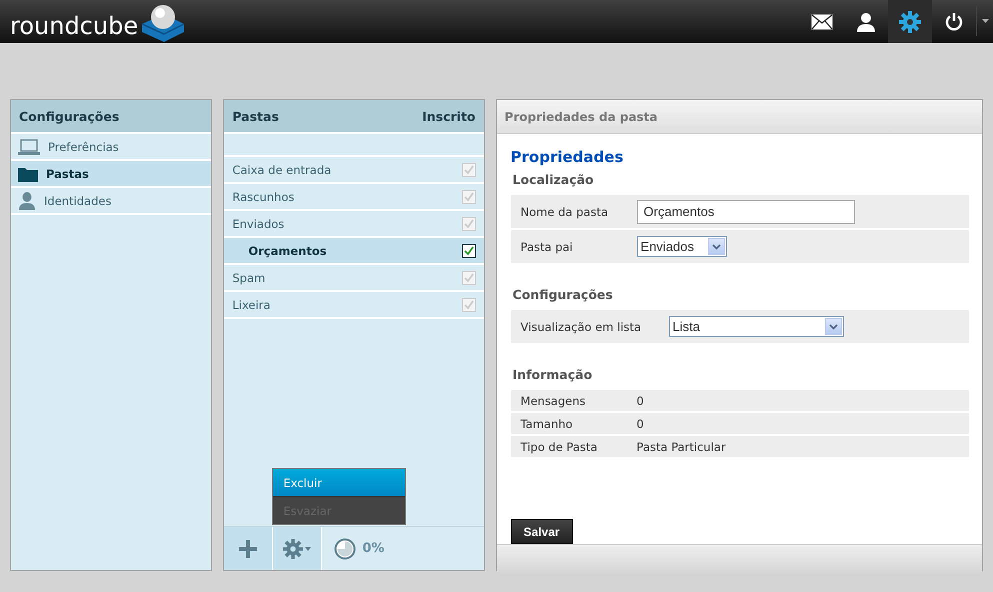 The height and width of the screenshot is (592, 993). What do you see at coordinates (293, 548) in the screenshot?
I see `gear-icon` at bounding box center [293, 548].